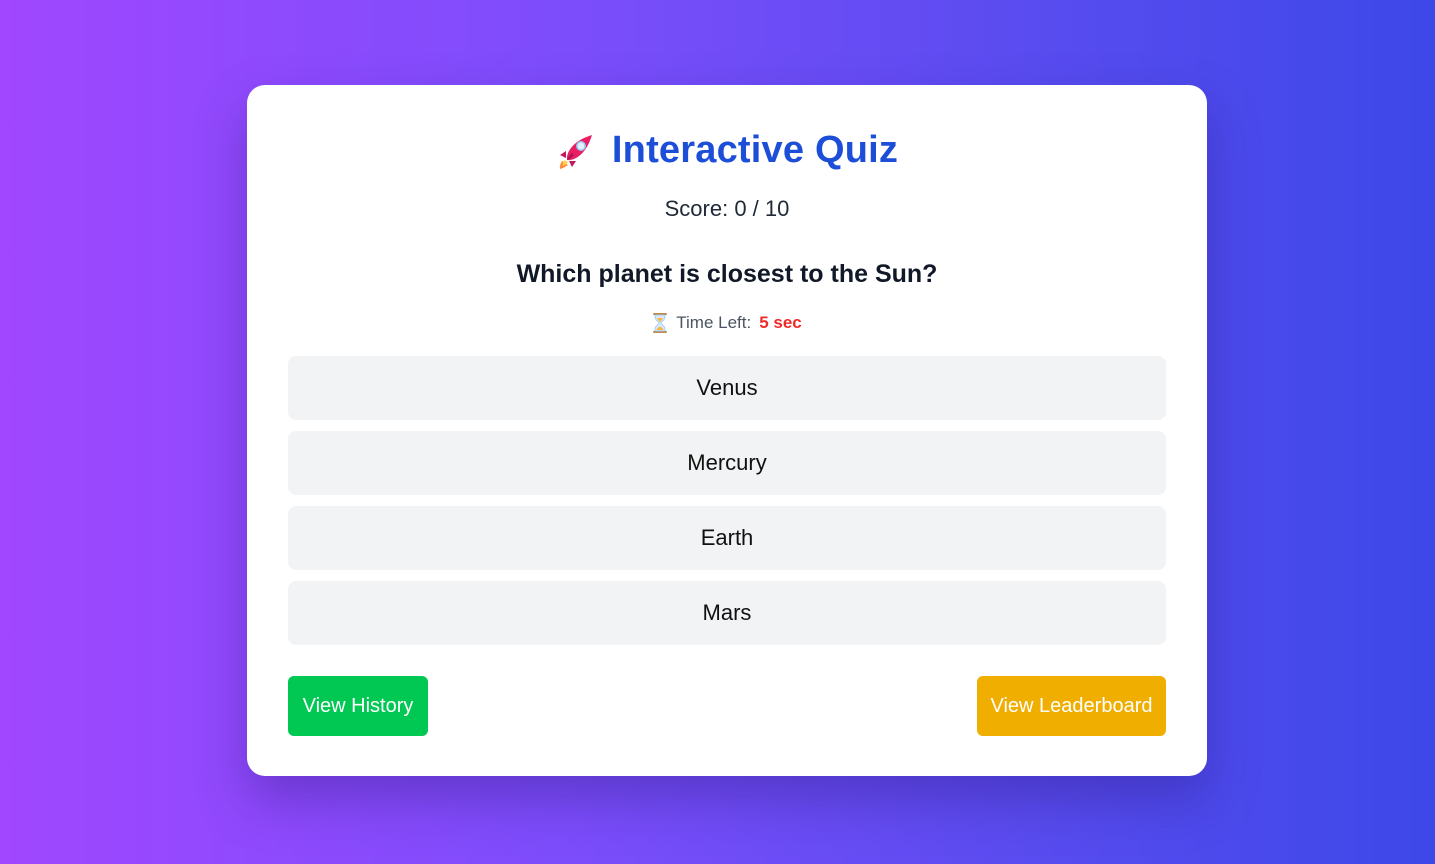 The width and height of the screenshot is (1435, 864). I want to click on view-history-button: View History, so click(358, 706).